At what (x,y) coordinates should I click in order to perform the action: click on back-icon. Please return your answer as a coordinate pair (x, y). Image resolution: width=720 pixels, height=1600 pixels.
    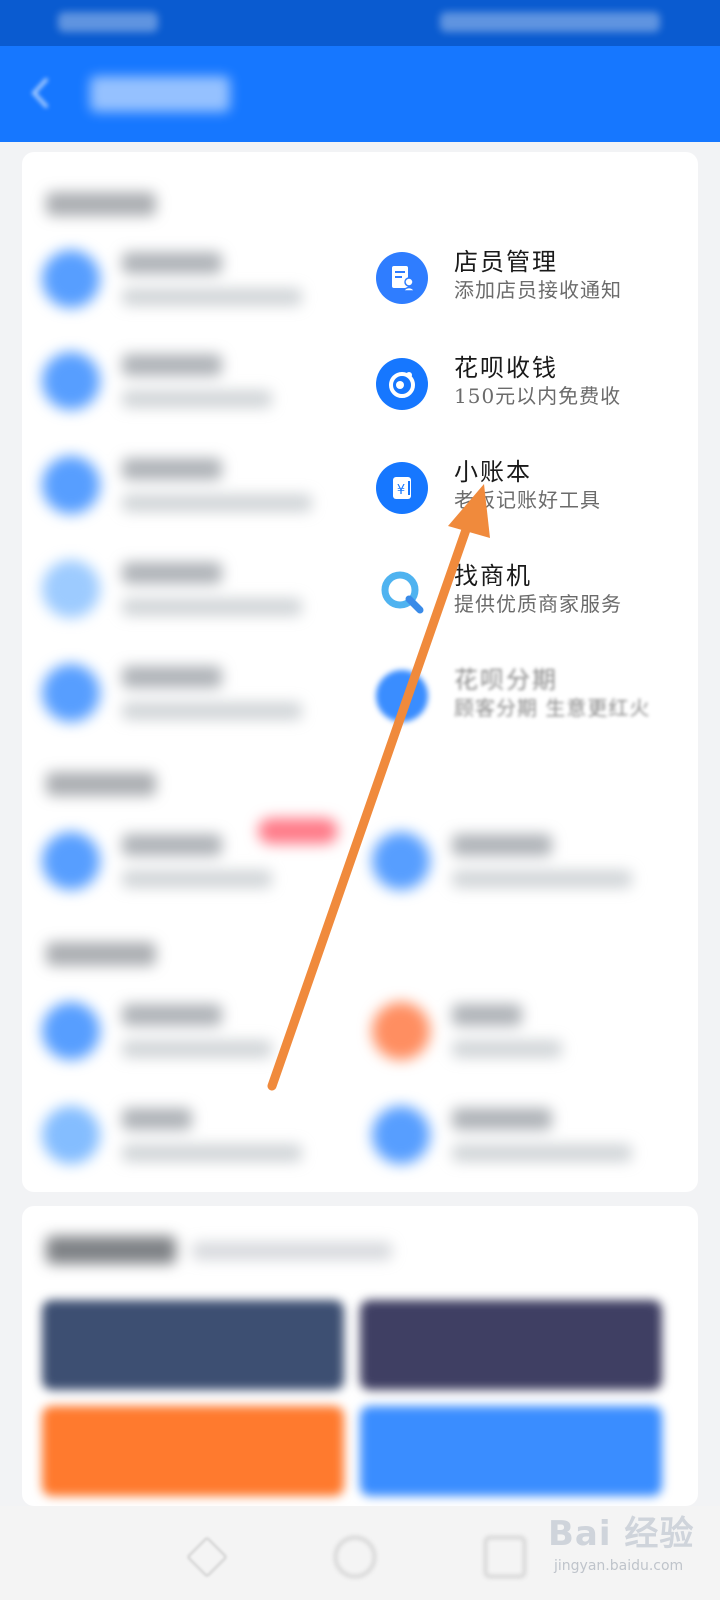
    Looking at the image, I should click on (41, 93).